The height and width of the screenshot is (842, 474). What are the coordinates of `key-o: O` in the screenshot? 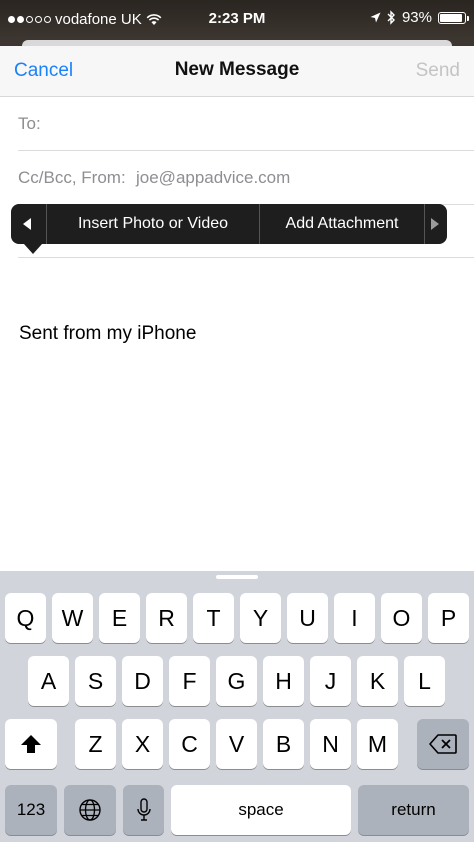 It's located at (401, 618).